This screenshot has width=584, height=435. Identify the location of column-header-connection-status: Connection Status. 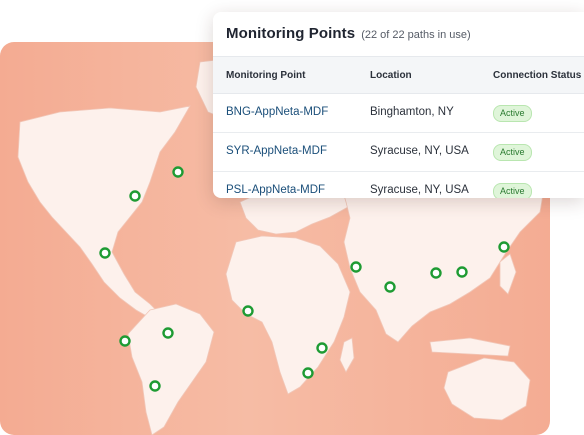
(537, 75).